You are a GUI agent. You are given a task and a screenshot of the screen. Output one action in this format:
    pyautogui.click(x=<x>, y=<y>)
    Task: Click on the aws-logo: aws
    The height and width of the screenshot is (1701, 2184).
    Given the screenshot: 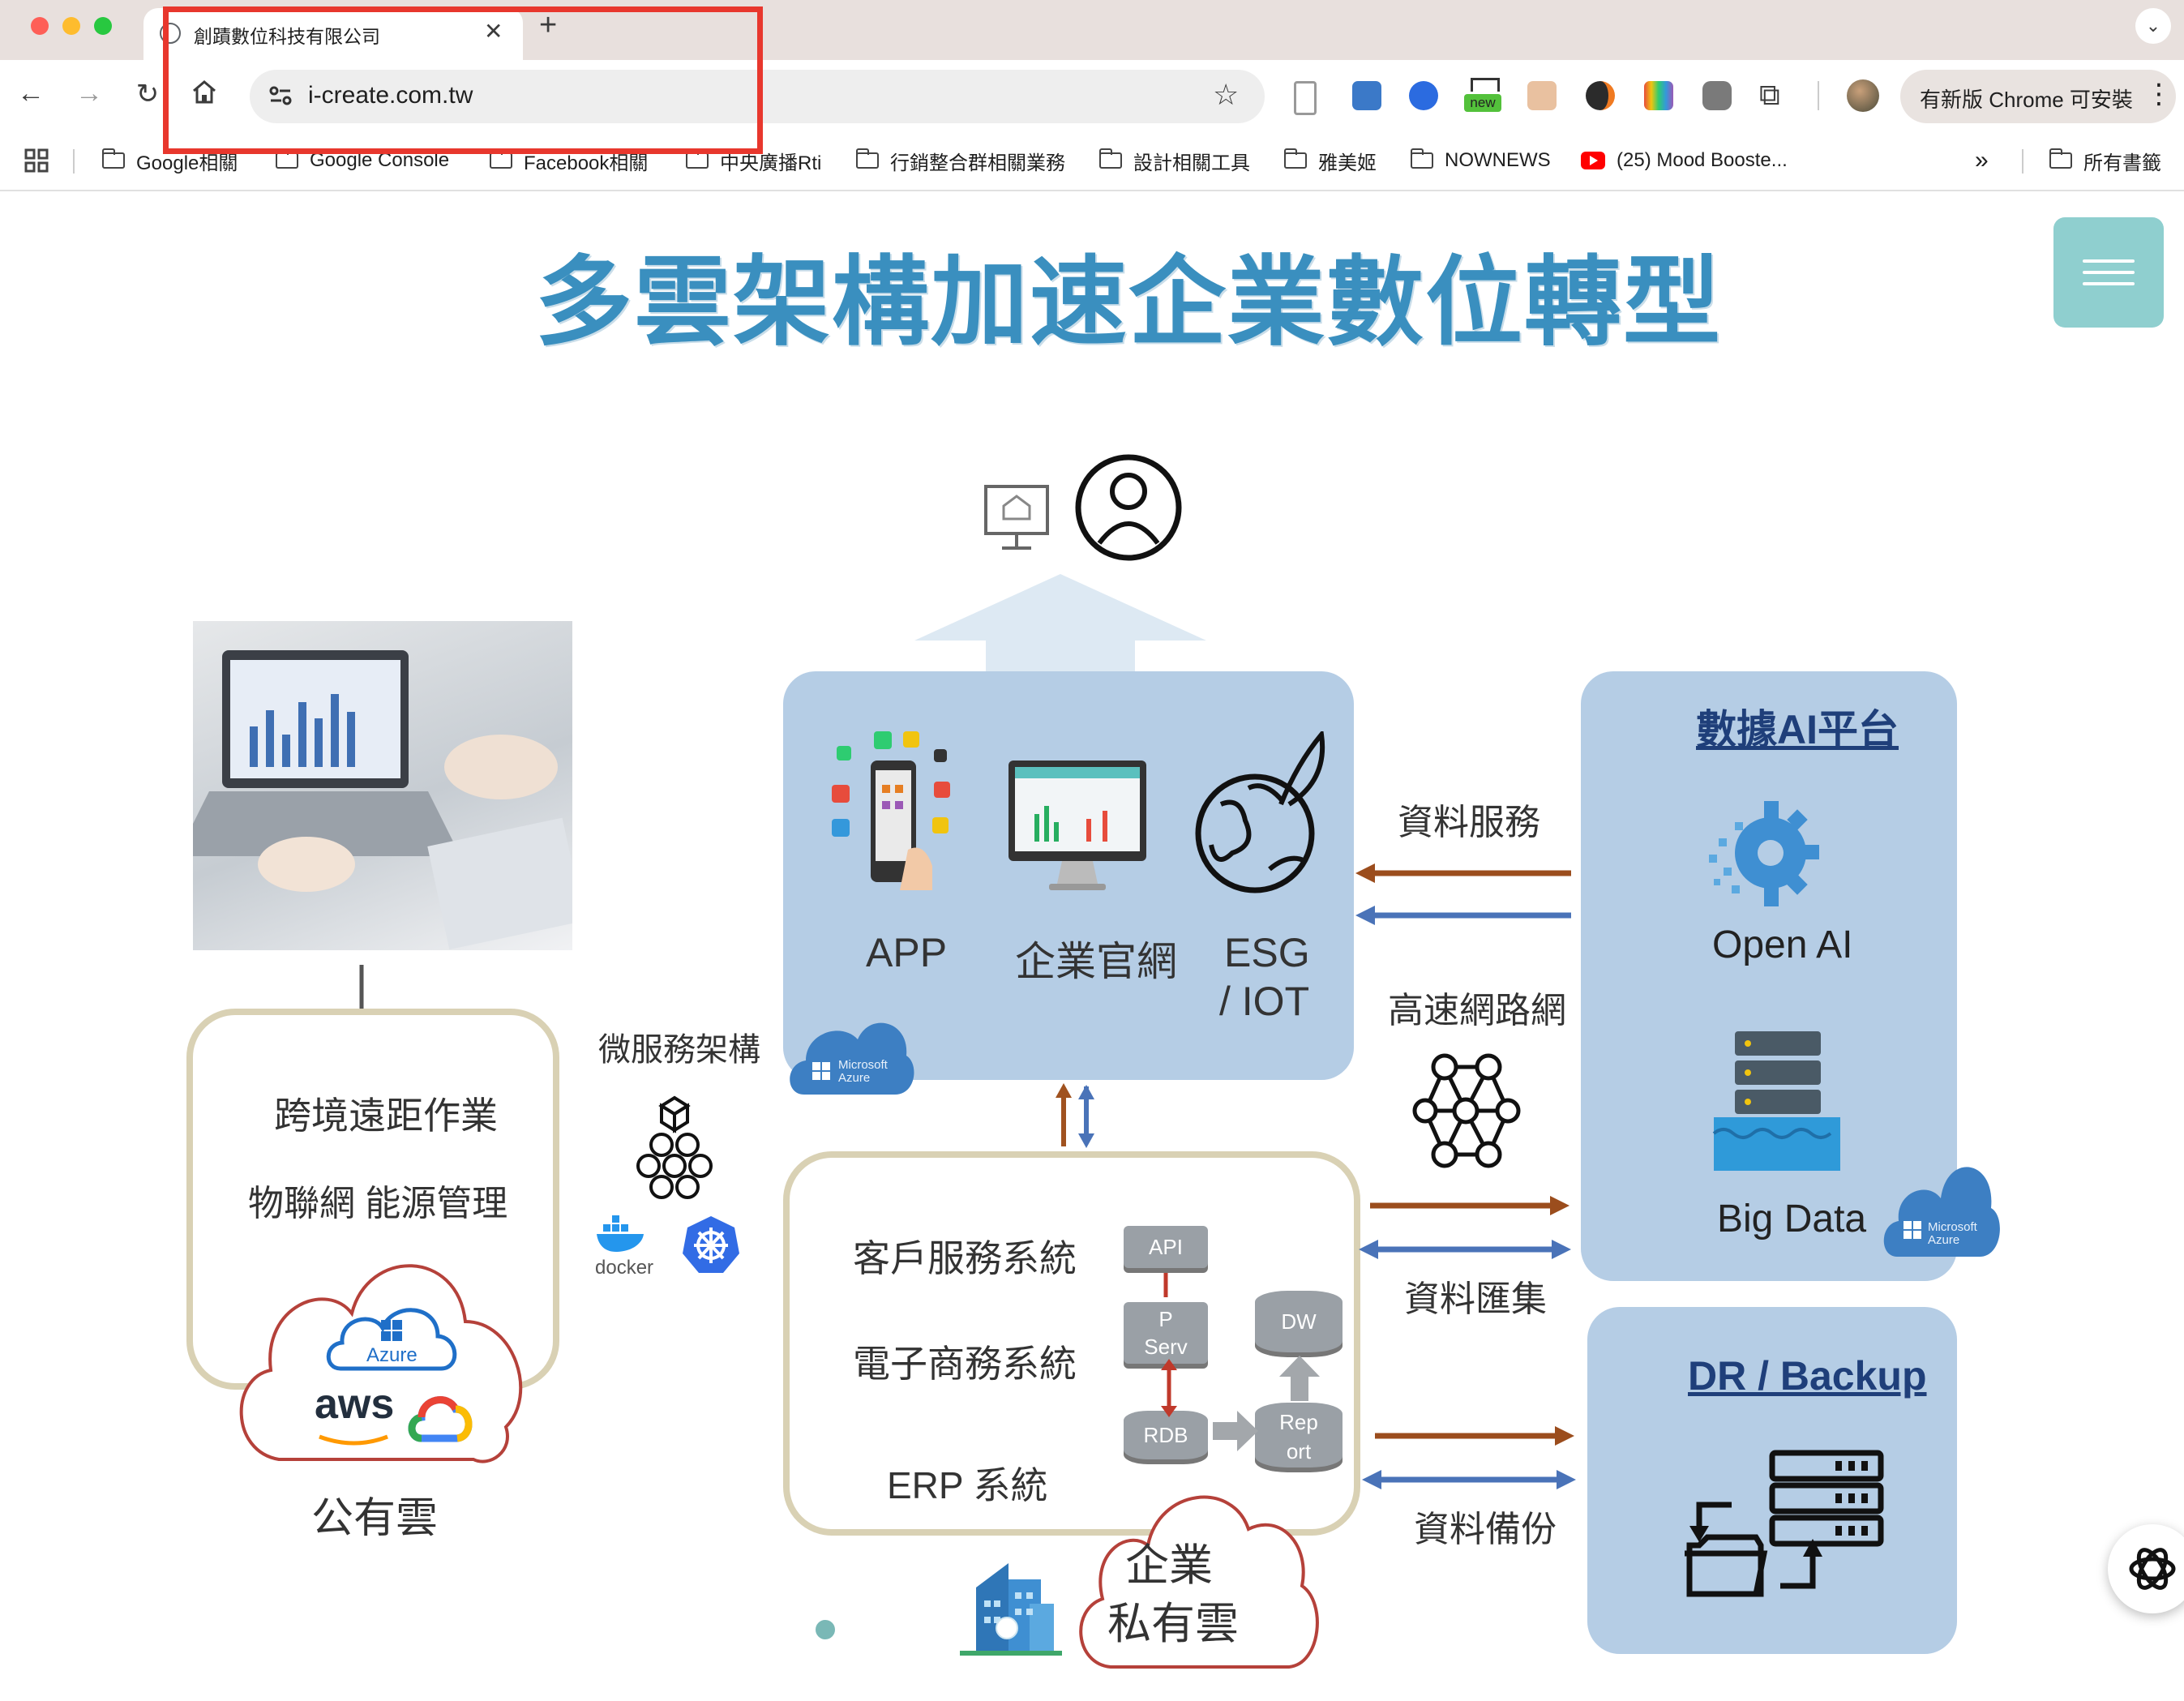 What is the action you would take?
    pyautogui.click(x=355, y=1404)
    